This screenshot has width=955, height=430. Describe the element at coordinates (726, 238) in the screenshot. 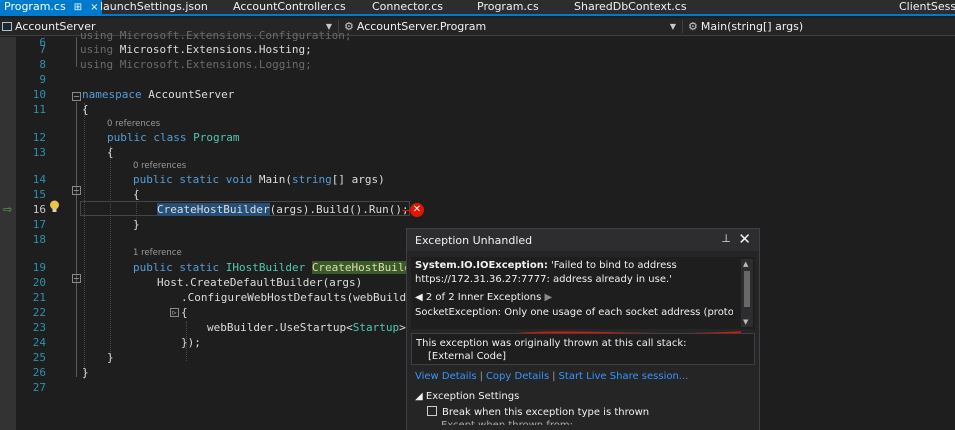

I see `pin-icon: ⊥` at that location.